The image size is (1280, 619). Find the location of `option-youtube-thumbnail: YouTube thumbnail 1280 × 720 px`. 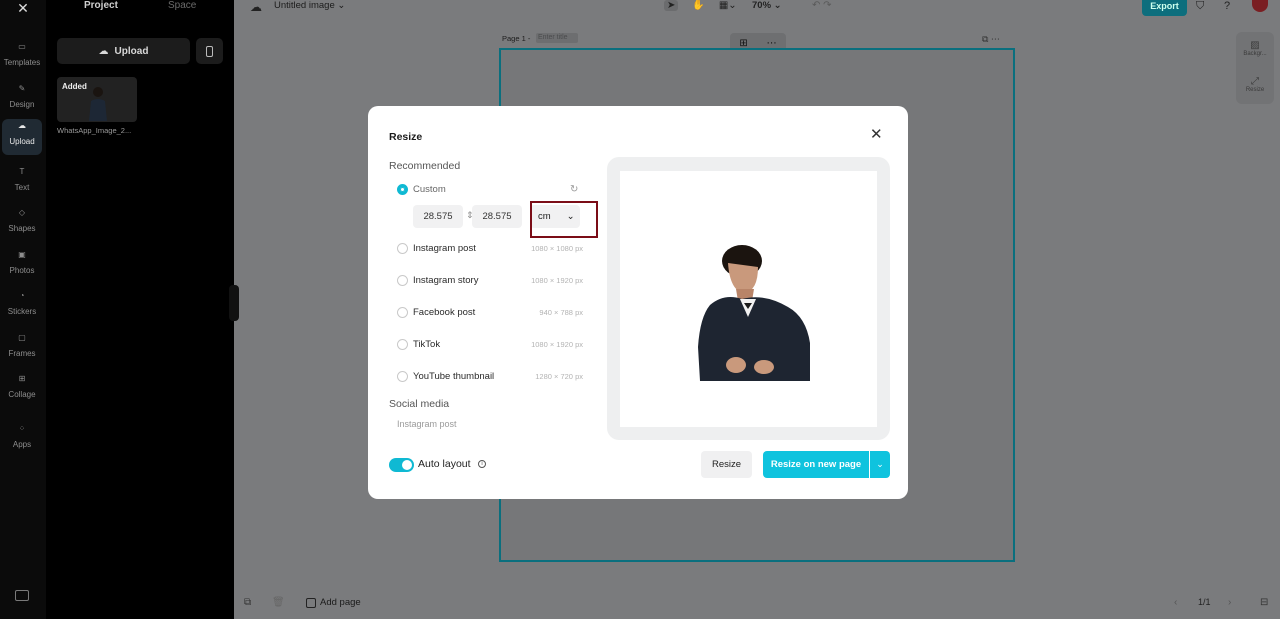

option-youtube-thumbnail: YouTube thumbnail 1280 × 720 px is located at coordinates (490, 376).